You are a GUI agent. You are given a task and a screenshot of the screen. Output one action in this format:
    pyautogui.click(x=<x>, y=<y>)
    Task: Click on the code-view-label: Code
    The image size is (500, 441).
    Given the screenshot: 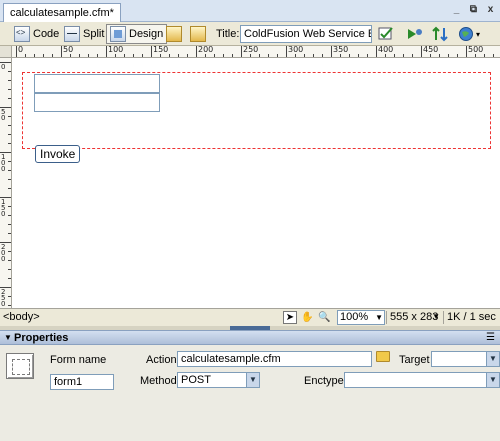 What is the action you would take?
    pyautogui.click(x=46, y=34)
    